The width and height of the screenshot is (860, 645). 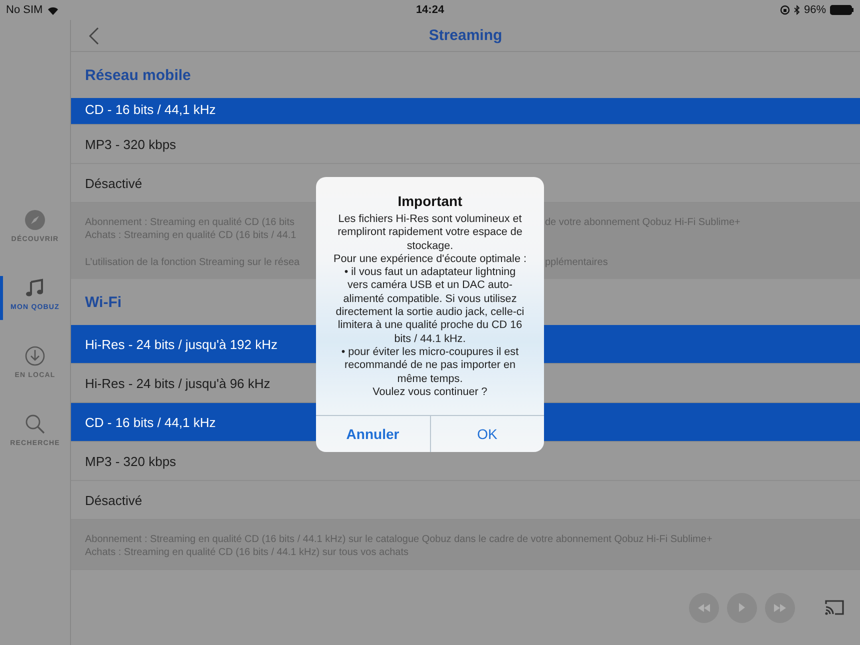 What do you see at coordinates (103, 302) in the screenshot?
I see `section-header: Wi-Fi` at bounding box center [103, 302].